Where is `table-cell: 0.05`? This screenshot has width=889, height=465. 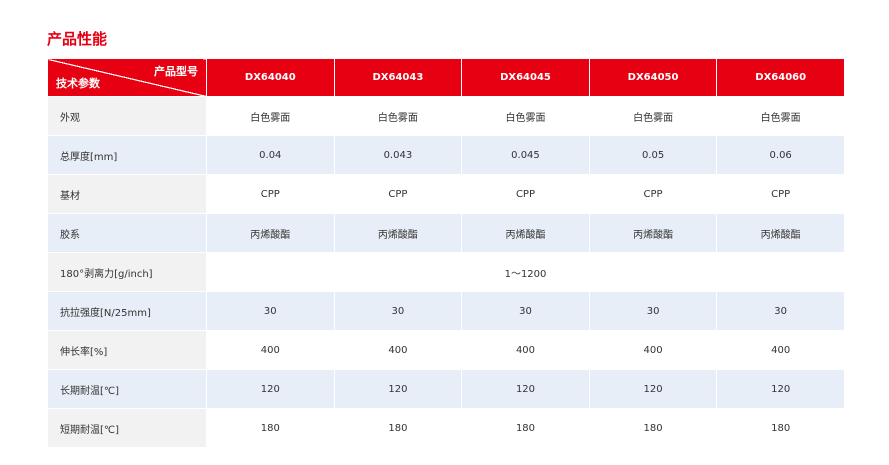
table-cell: 0.05 is located at coordinates (653, 155).